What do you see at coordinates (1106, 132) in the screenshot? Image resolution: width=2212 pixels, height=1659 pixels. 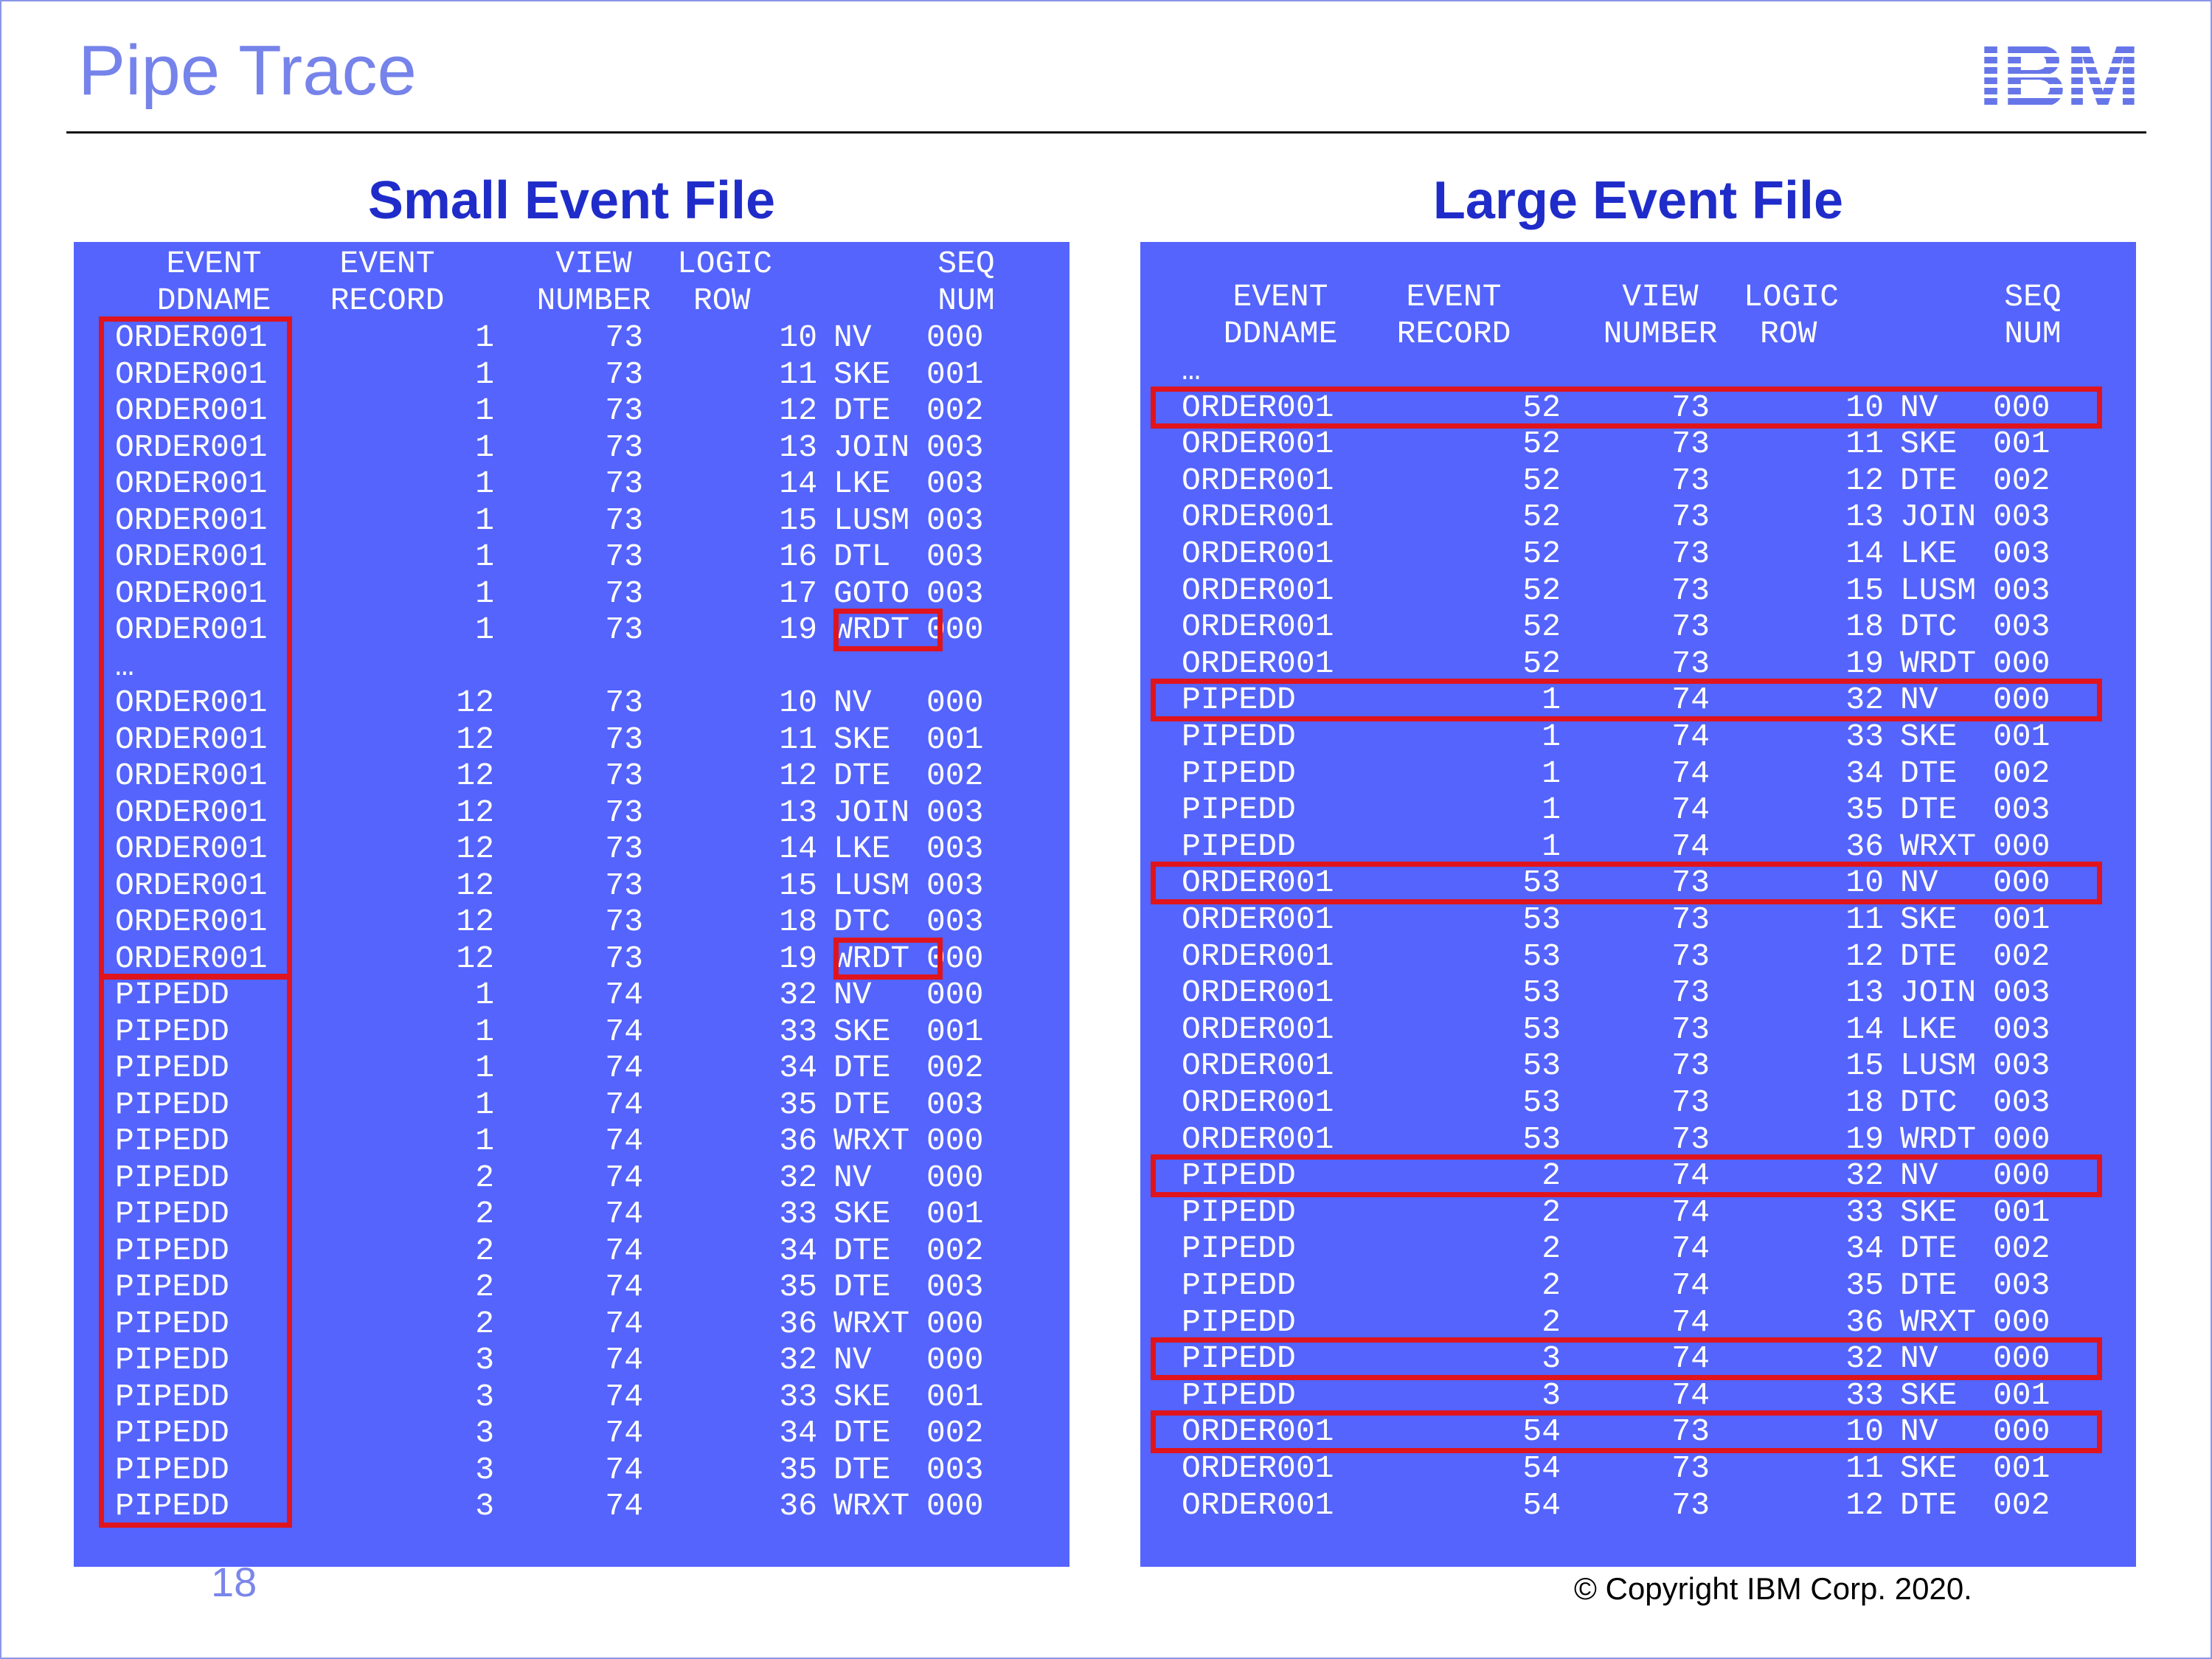 I see `title-divider` at bounding box center [1106, 132].